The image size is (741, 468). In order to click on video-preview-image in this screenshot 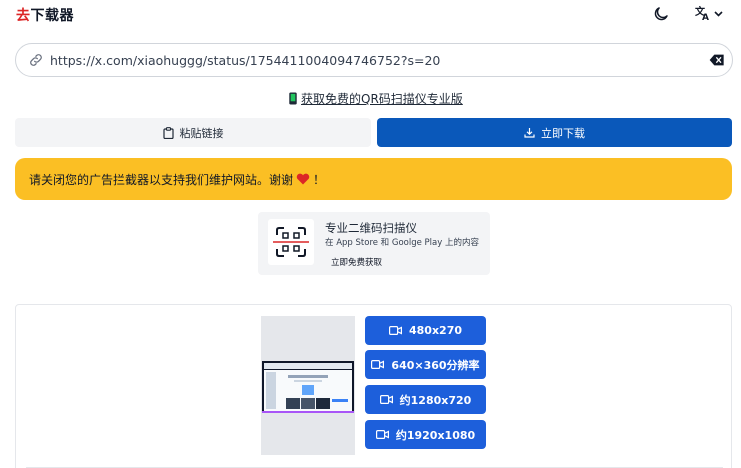, I will do `click(308, 387)`.